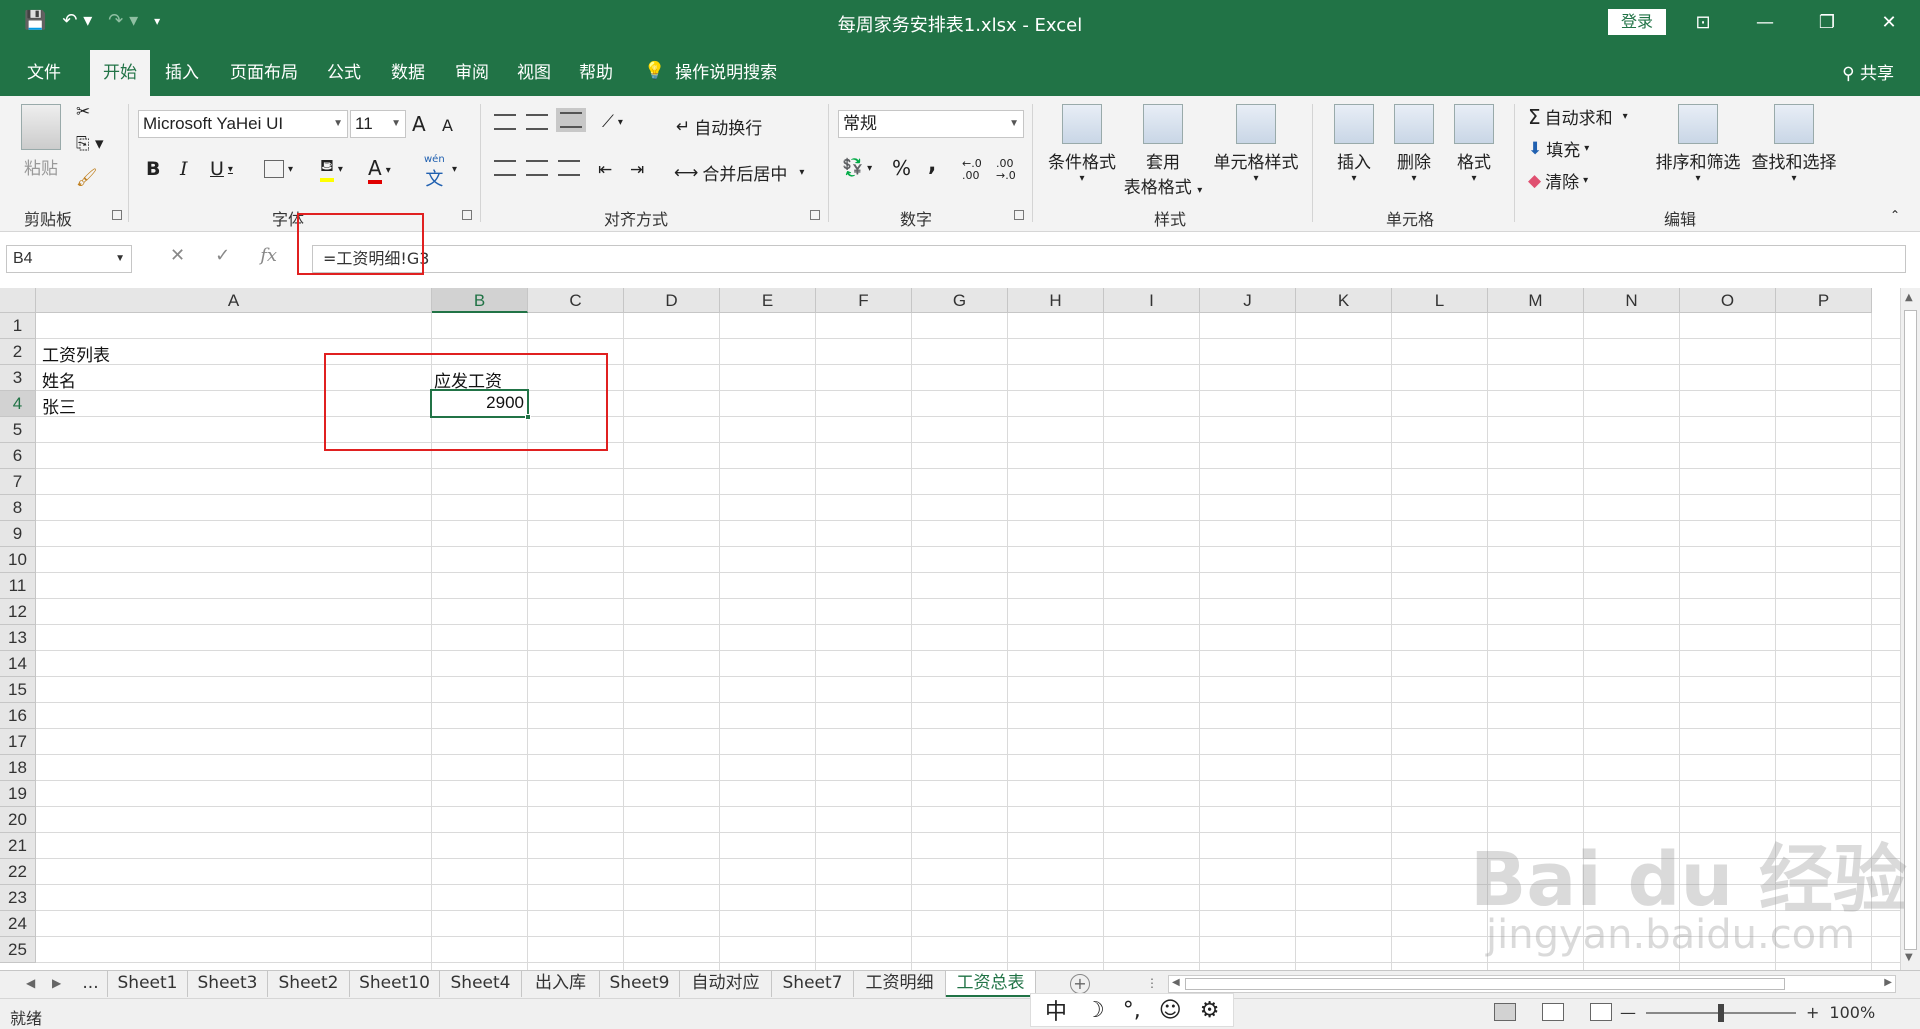 This screenshot has height=1029, width=1920. I want to click on orientation-button: ⟋ ▾, so click(612, 122).